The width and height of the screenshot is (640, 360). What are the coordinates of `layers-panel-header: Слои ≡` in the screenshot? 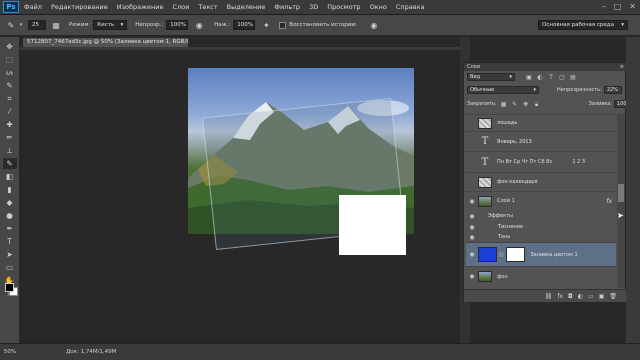 It's located at (545, 67).